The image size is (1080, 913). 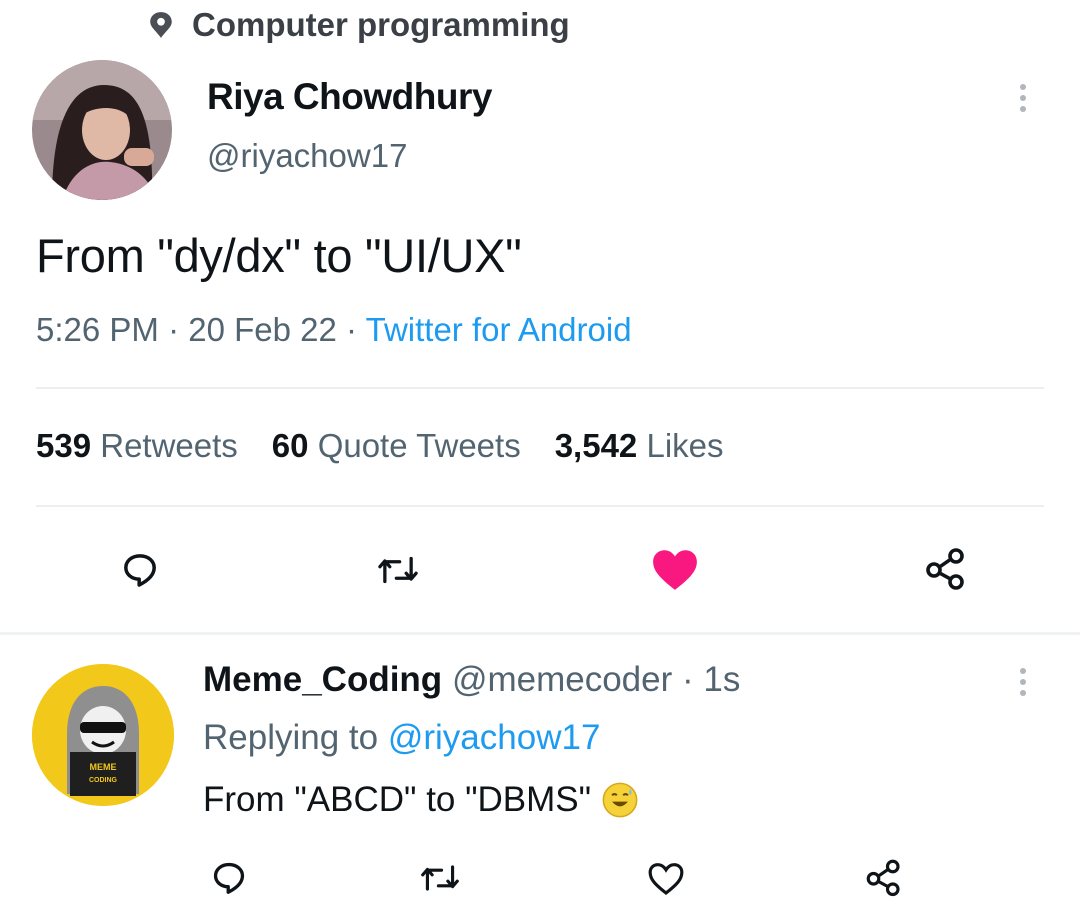 What do you see at coordinates (397, 799) in the screenshot?
I see `reply-text-content: From "ABCD" to "DBMS"` at bounding box center [397, 799].